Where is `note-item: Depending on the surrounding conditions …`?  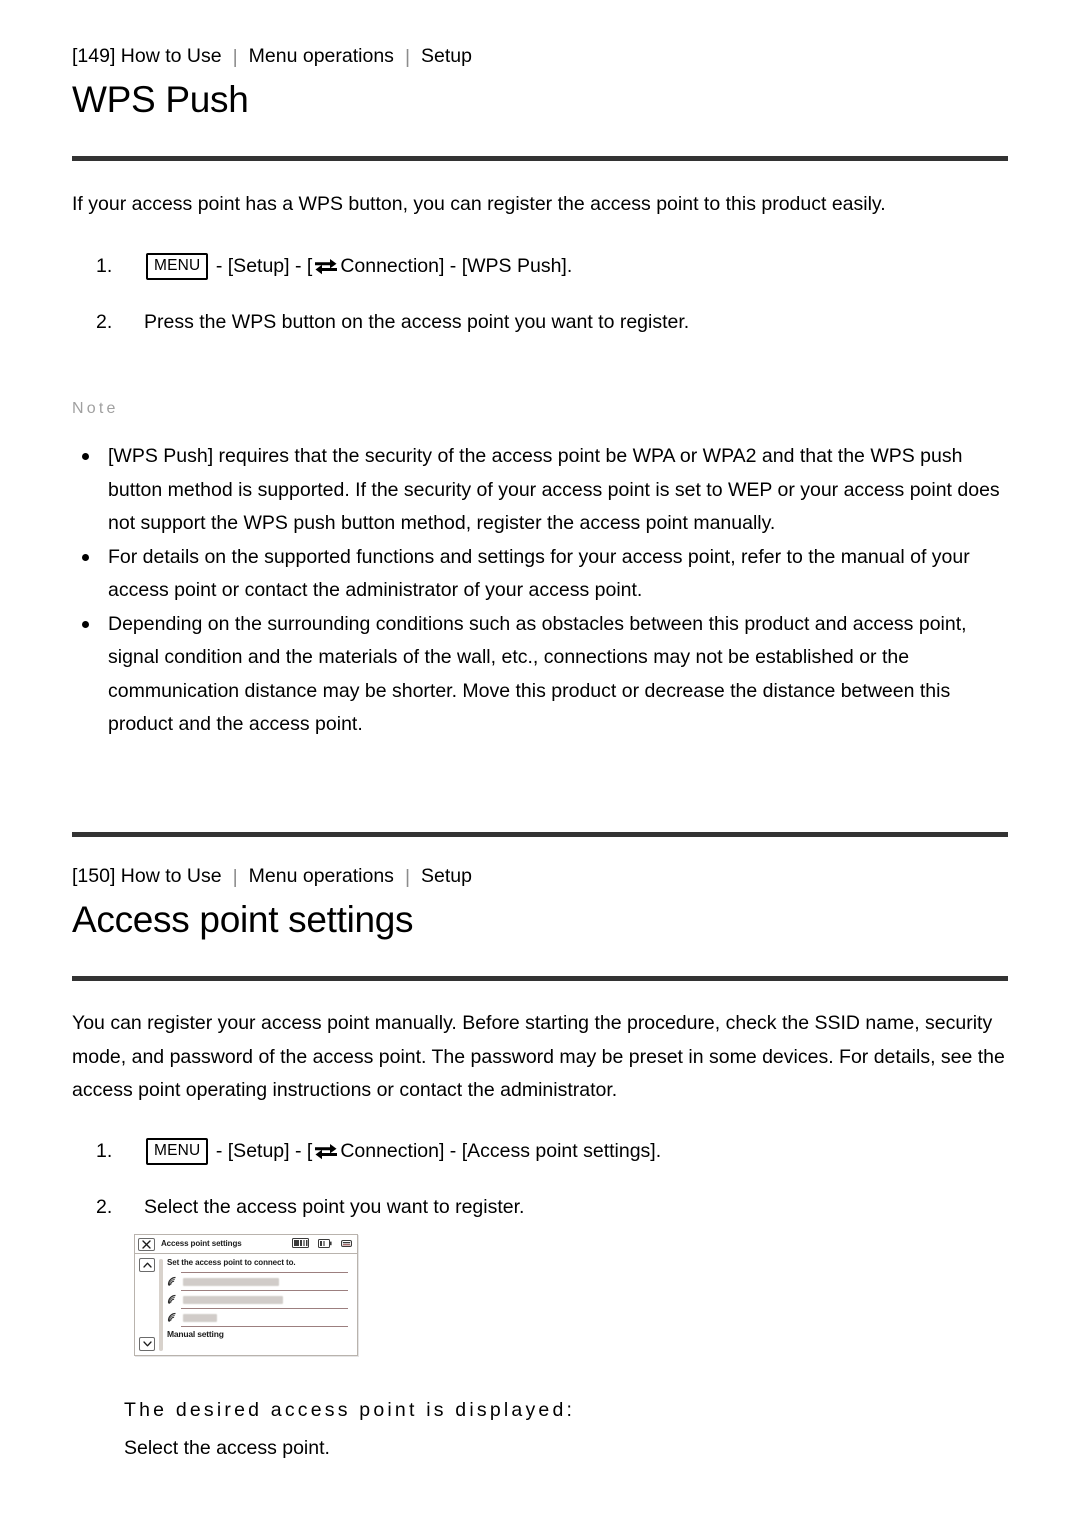
note-item: Depending on the surrounding conditions … is located at coordinates (540, 675).